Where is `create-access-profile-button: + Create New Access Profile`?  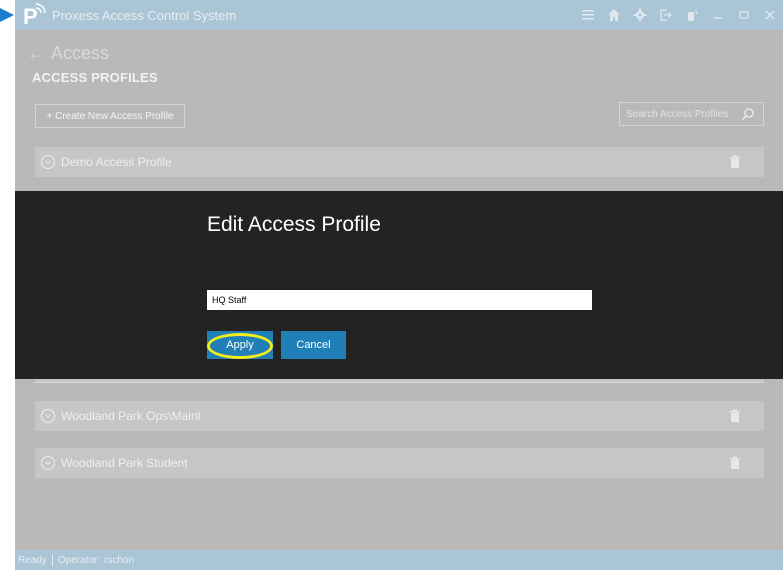
create-access-profile-button: + Create New Access Profile is located at coordinates (110, 116).